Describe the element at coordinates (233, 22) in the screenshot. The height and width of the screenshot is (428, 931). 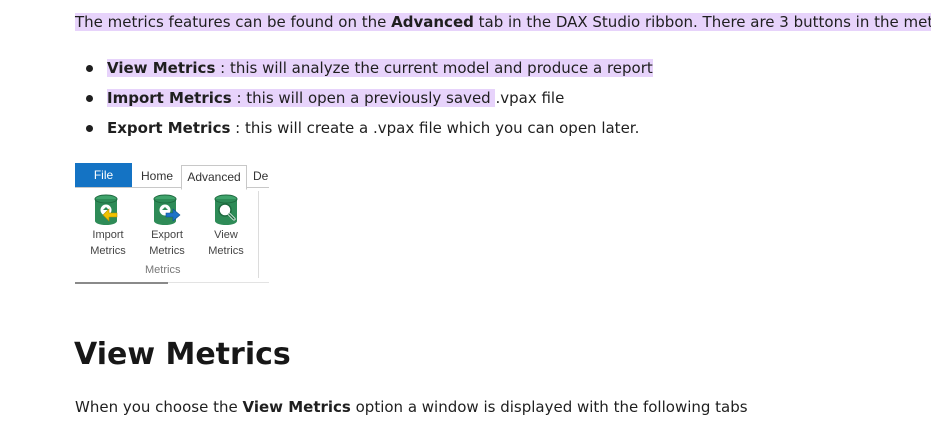
I see `intro-text-before: The metrics features can be found on the` at that location.